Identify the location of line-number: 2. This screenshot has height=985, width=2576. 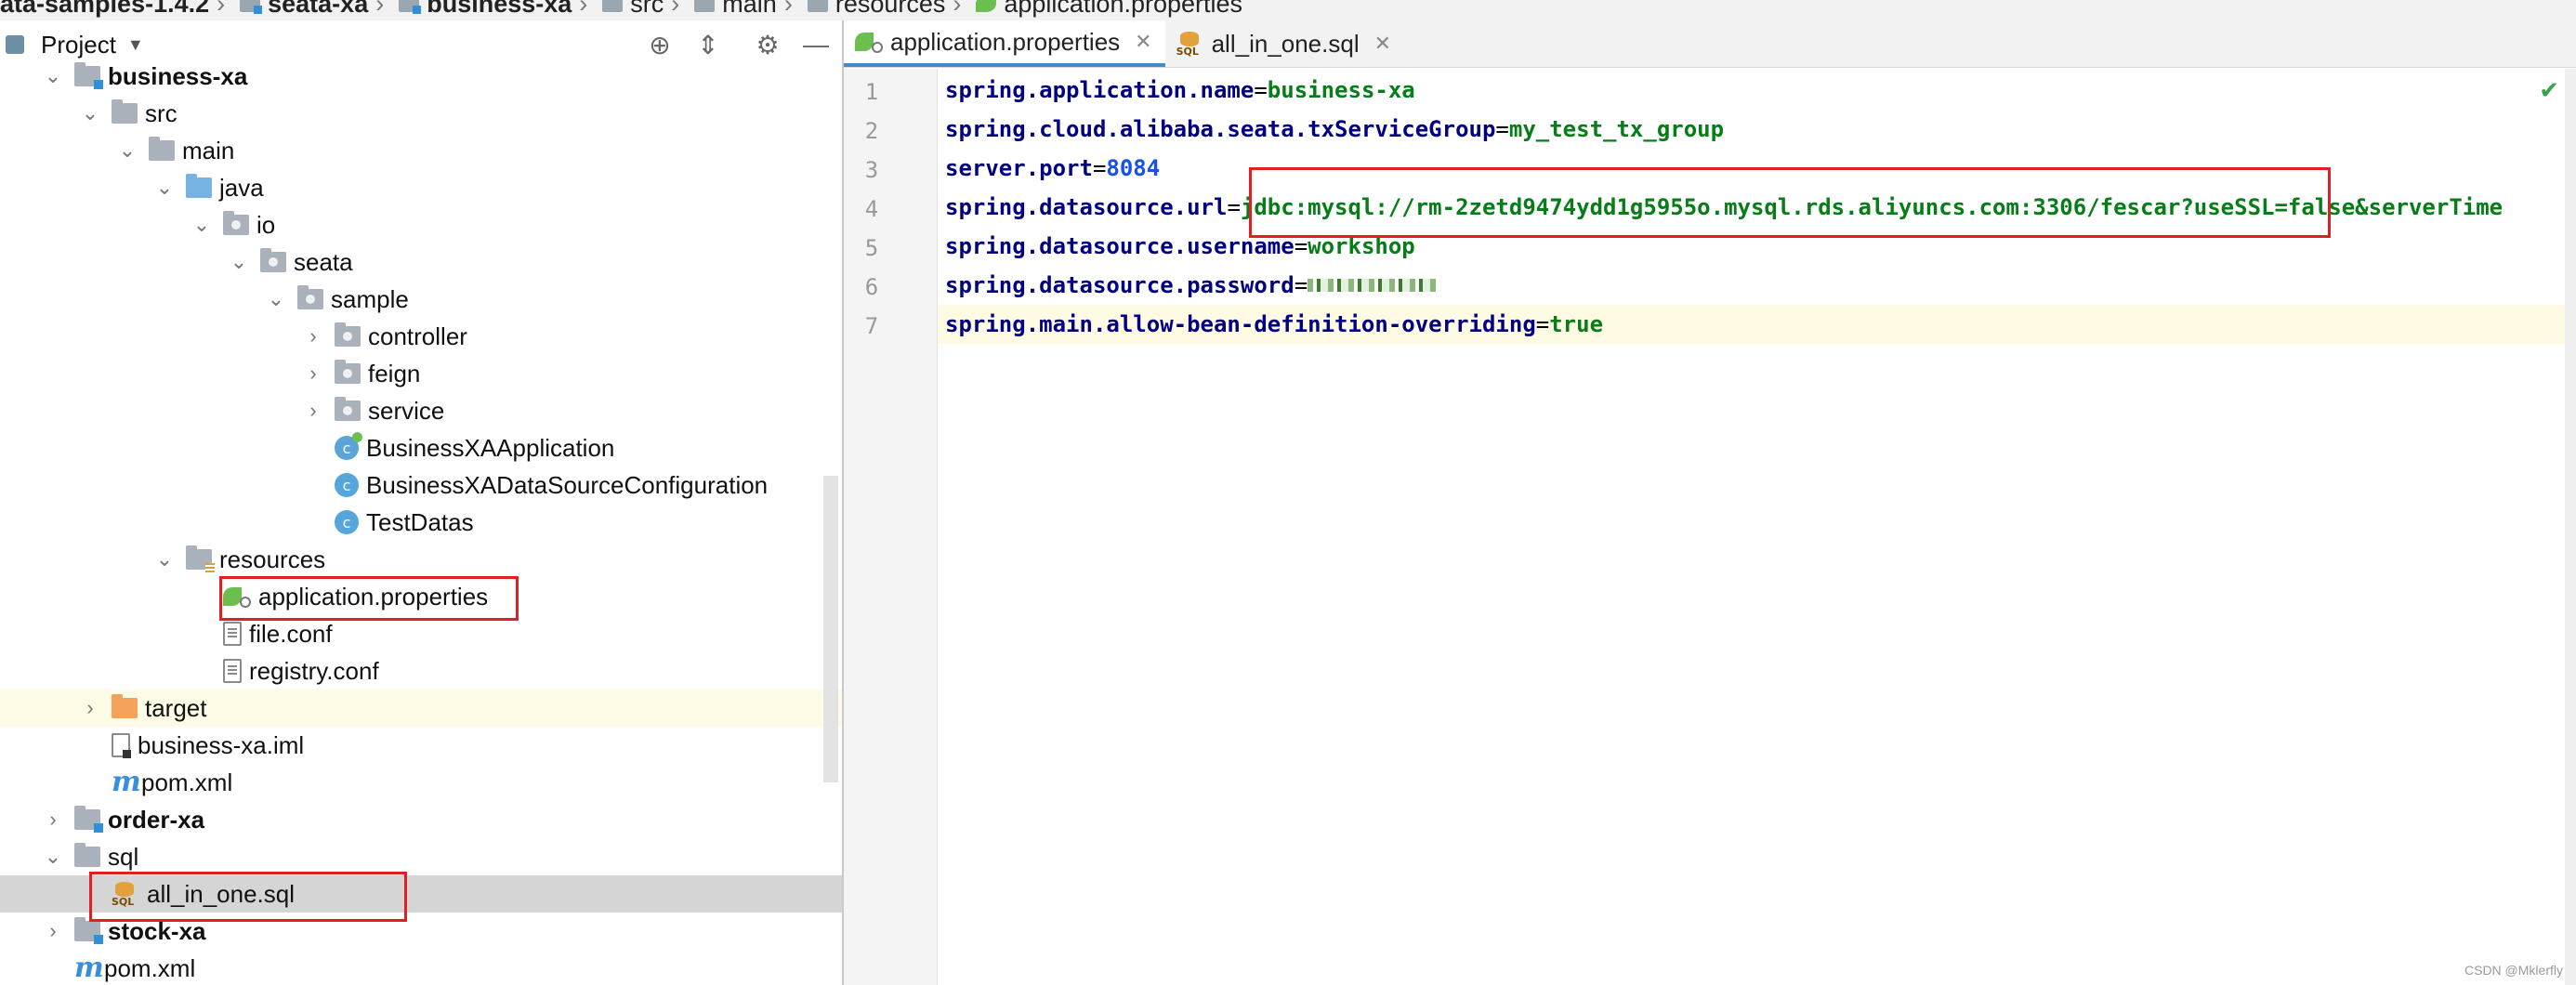
(871, 131).